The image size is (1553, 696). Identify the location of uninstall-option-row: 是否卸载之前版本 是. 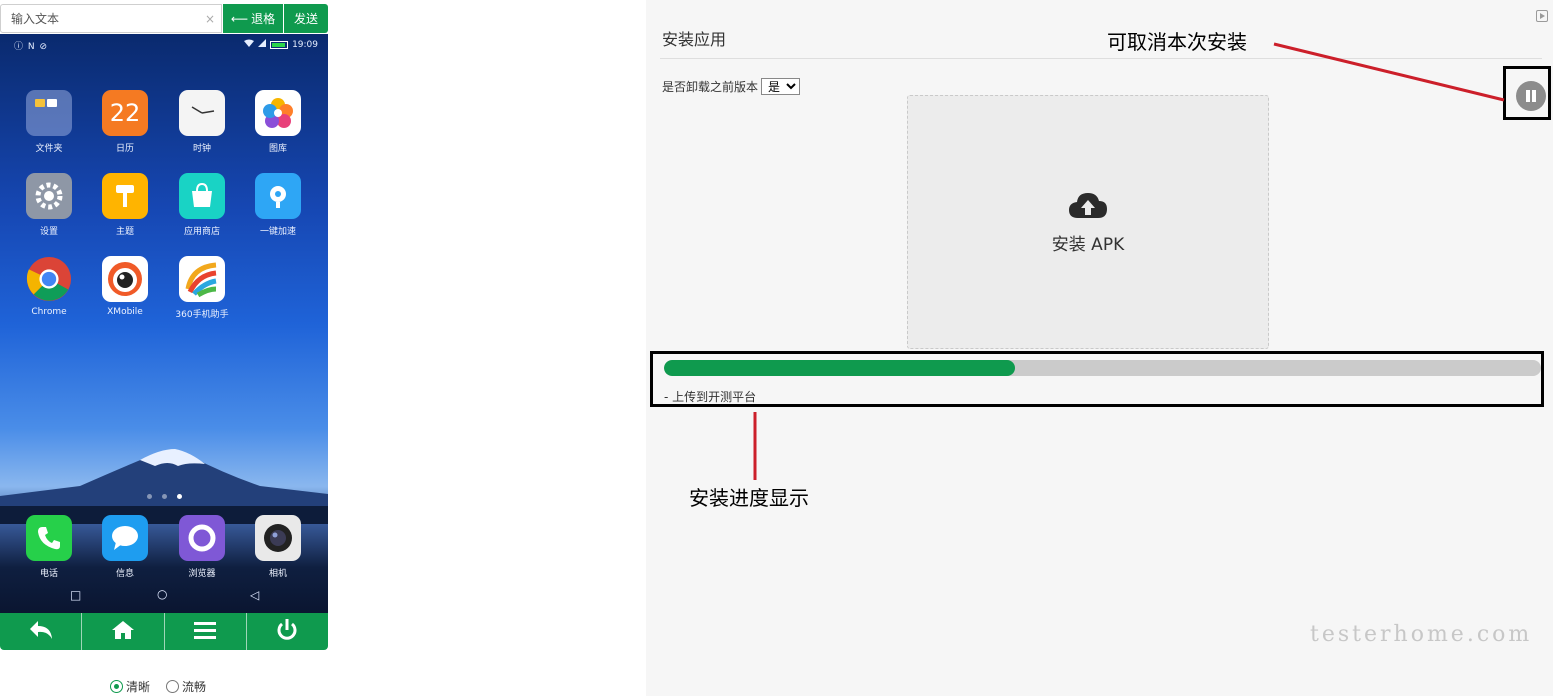
(731, 86).